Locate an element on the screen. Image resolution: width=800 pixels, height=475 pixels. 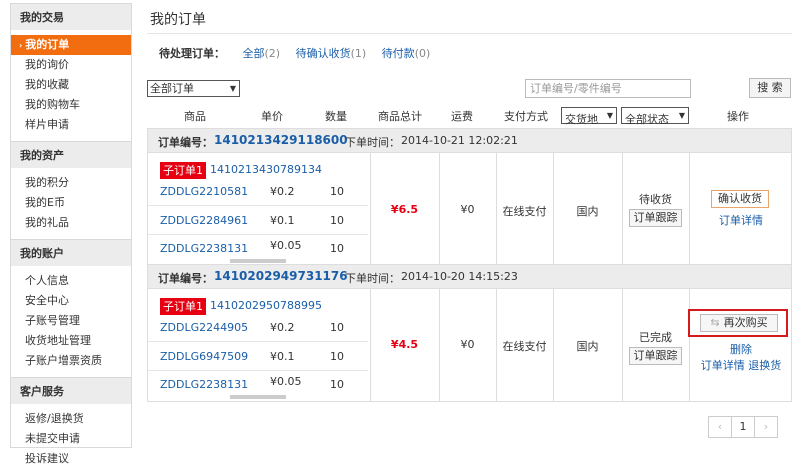
delete-order-link: 删除 is located at coordinates (741, 349).